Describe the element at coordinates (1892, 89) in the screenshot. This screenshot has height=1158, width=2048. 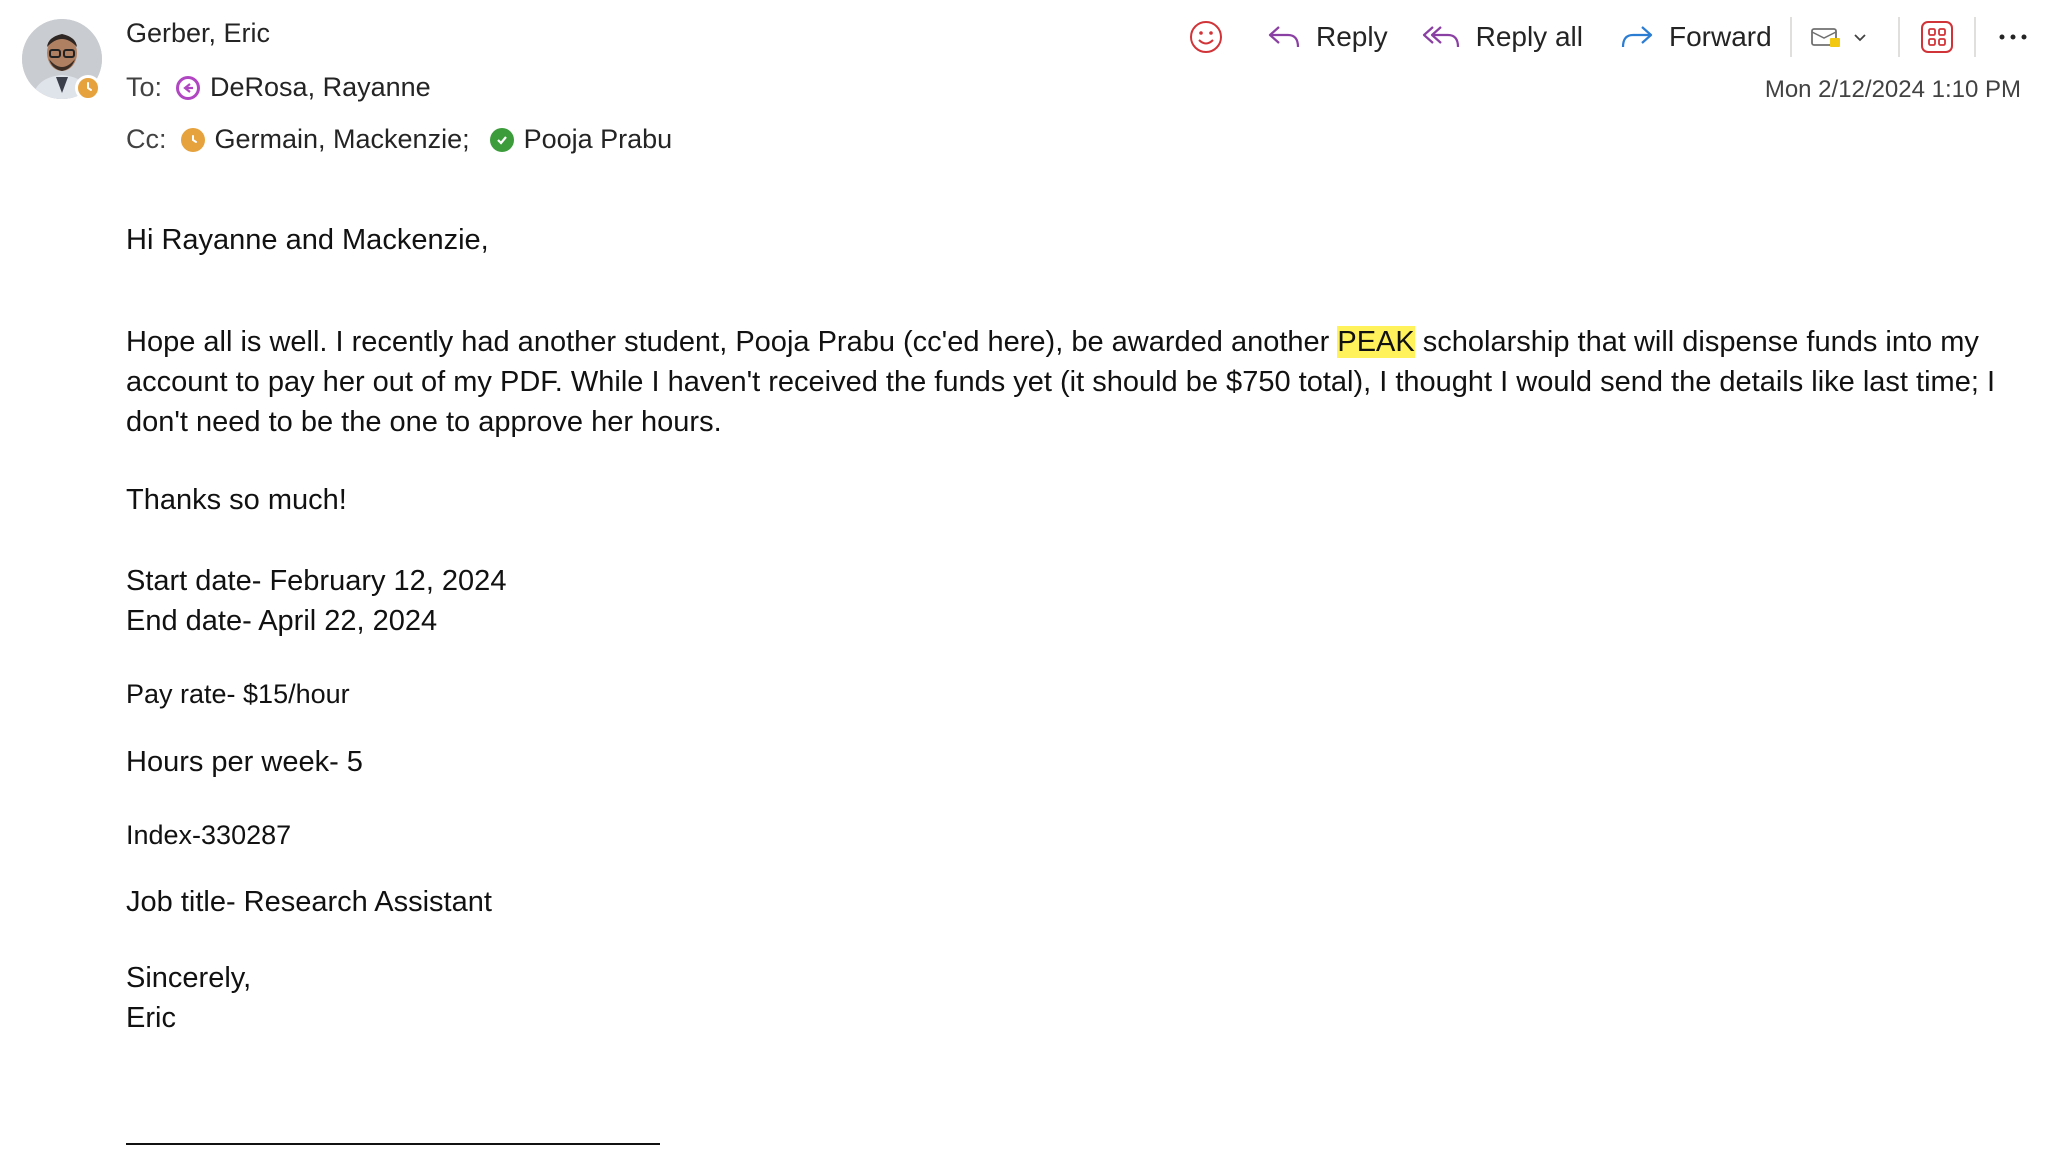
I see `sent-date: Mon 2/12/2024 1:10 PM` at that location.